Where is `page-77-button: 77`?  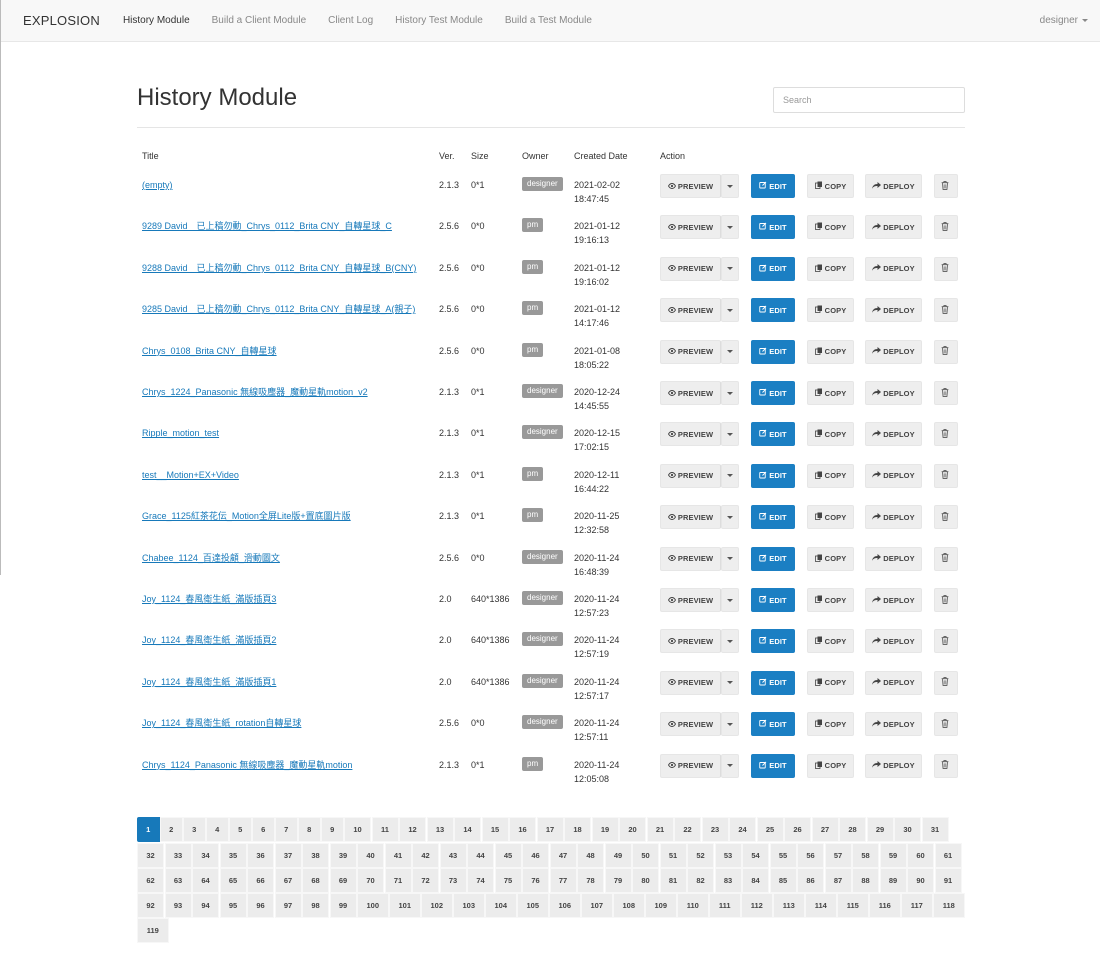
page-77-button: 77 is located at coordinates (563, 880).